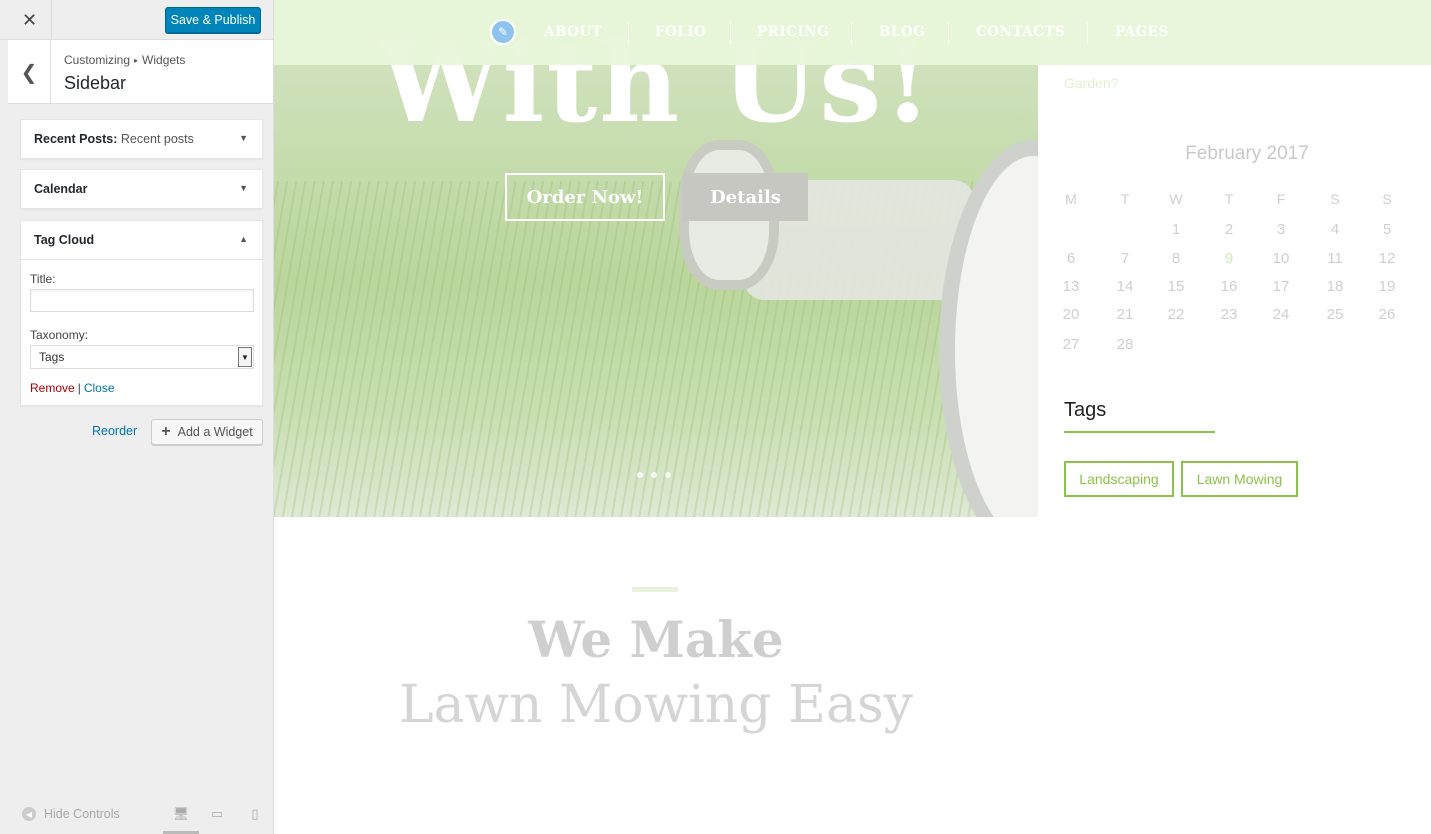 The height and width of the screenshot is (834, 1431). I want to click on nav-pages: PAGES, so click(1142, 32).